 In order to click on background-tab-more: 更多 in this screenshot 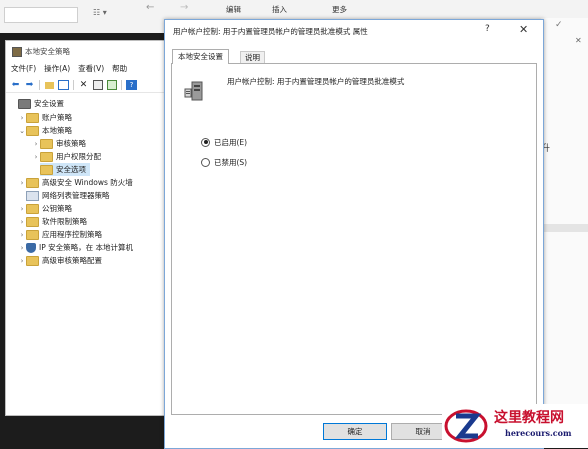, I will do `click(339, 9)`.